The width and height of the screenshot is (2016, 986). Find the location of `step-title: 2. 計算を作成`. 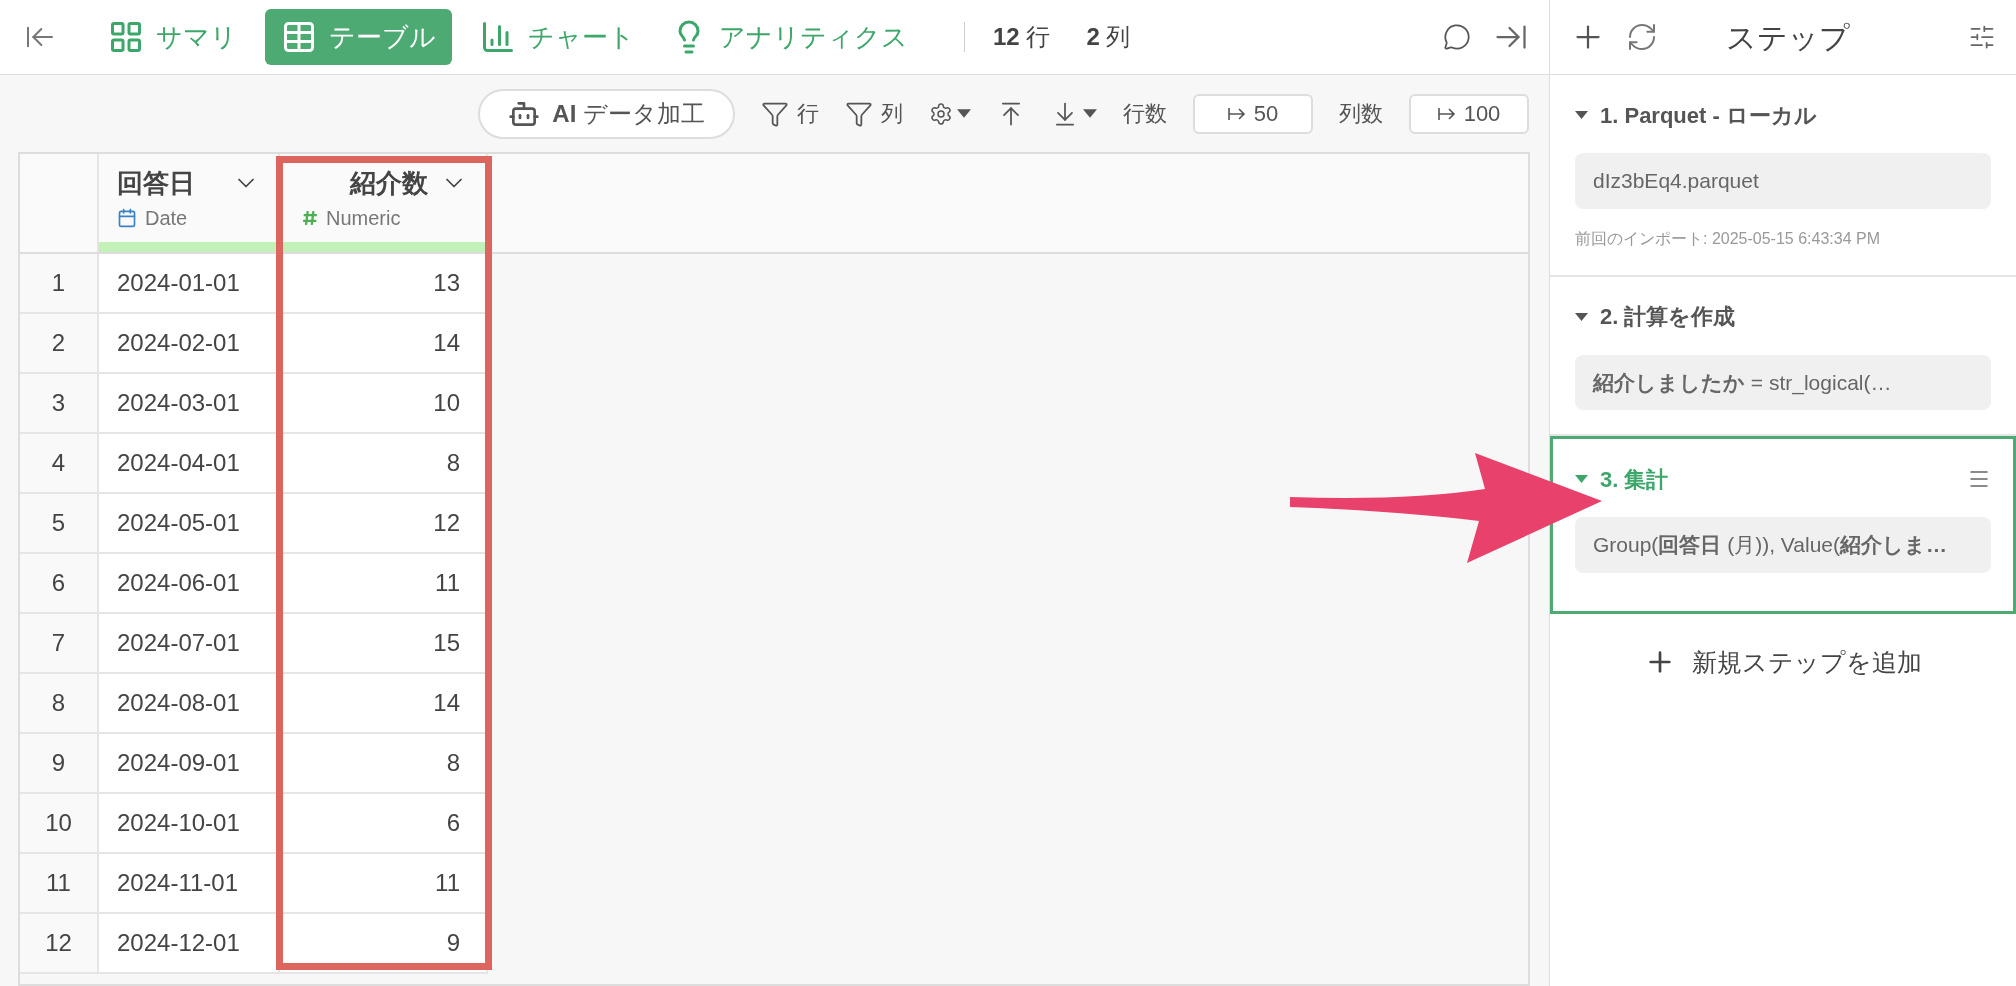

step-title: 2. 計算を作成 is located at coordinates (1655, 316).